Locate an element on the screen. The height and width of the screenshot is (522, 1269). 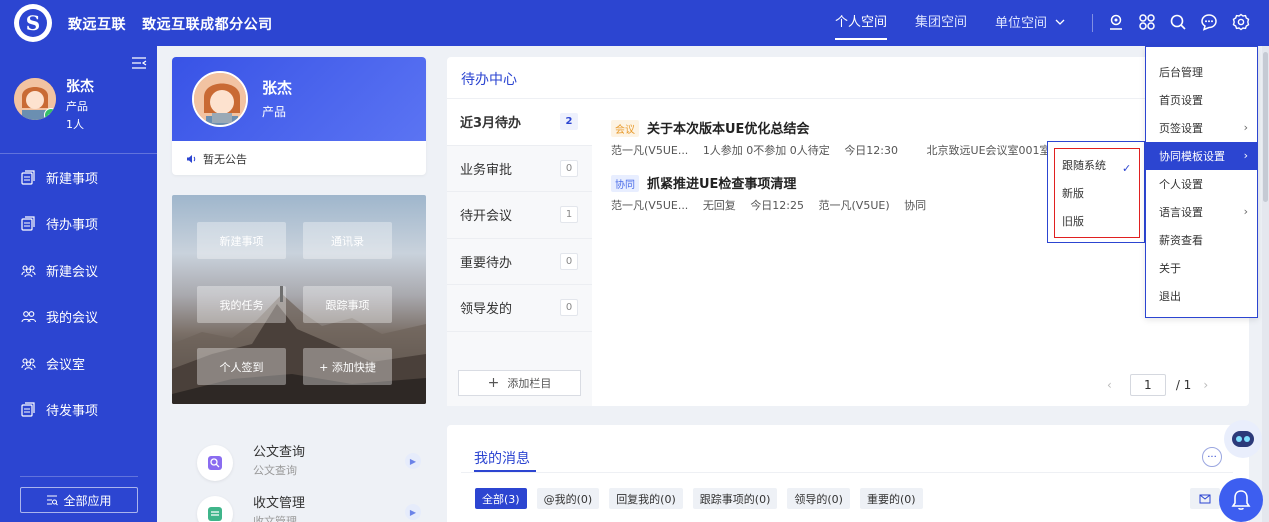
chevron-down-icon is located at coordinates (1060, 23).